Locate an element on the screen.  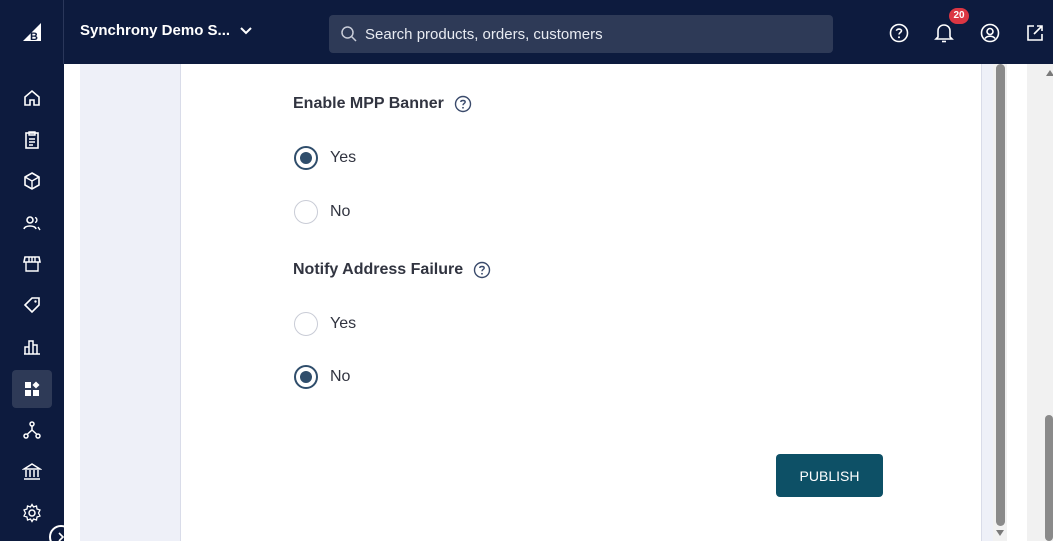
products-icon is located at coordinates (32, 181).